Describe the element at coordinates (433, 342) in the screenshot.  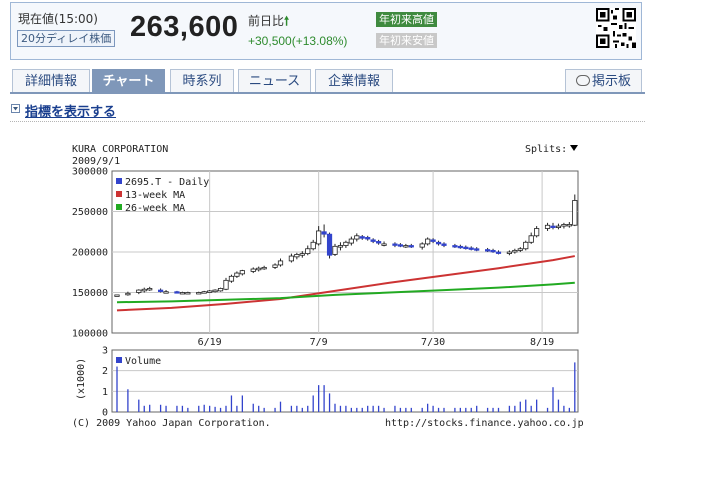
I see `price-x-tick-label: 7/30` at that location.